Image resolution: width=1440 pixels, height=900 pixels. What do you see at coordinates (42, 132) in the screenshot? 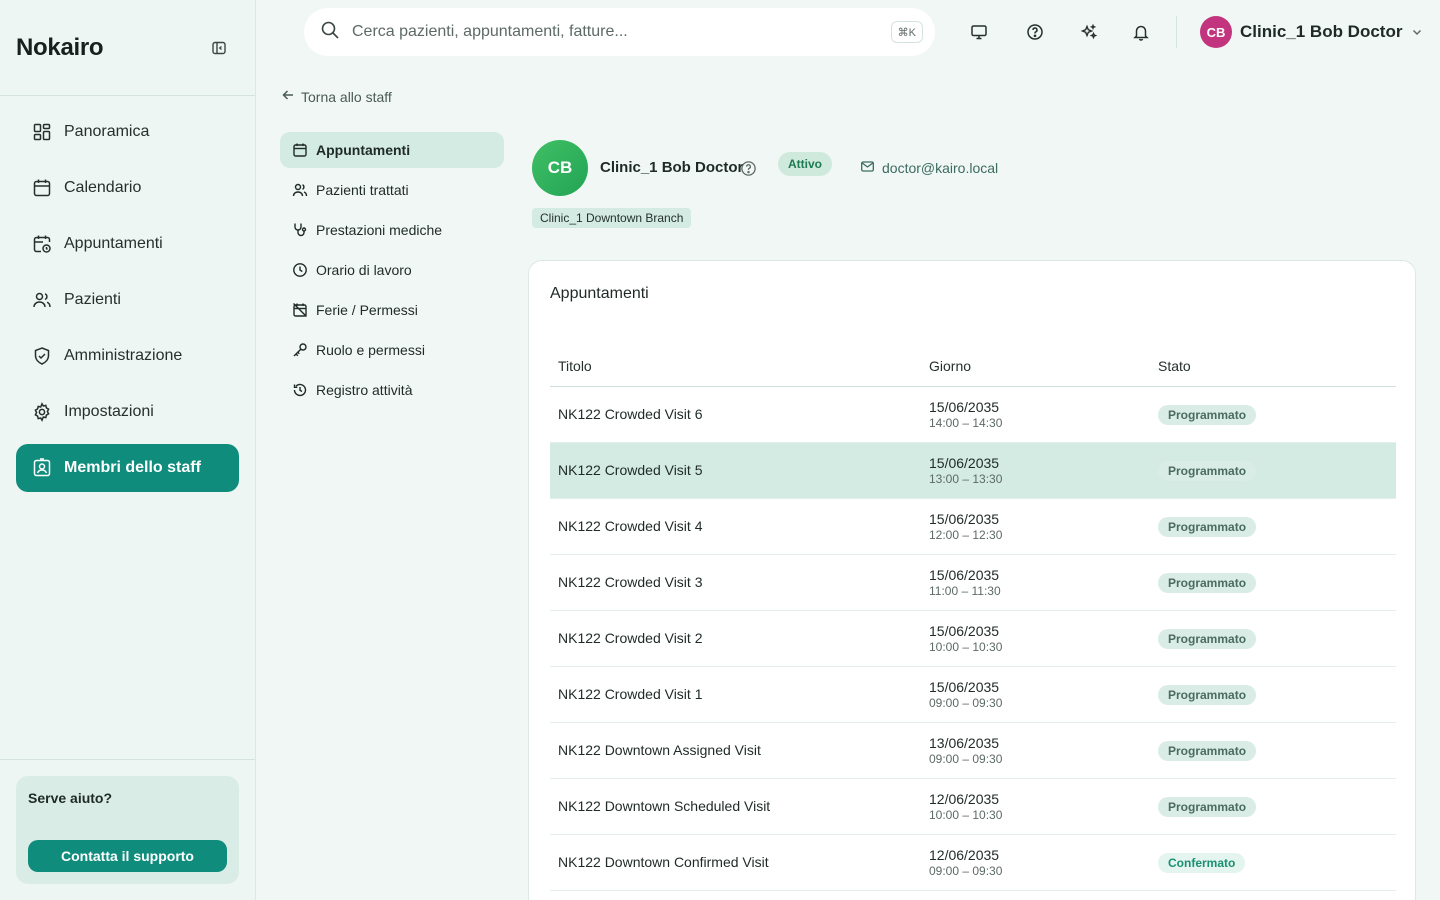
I see `dashboard-icon` at bounding box center [42, 132].